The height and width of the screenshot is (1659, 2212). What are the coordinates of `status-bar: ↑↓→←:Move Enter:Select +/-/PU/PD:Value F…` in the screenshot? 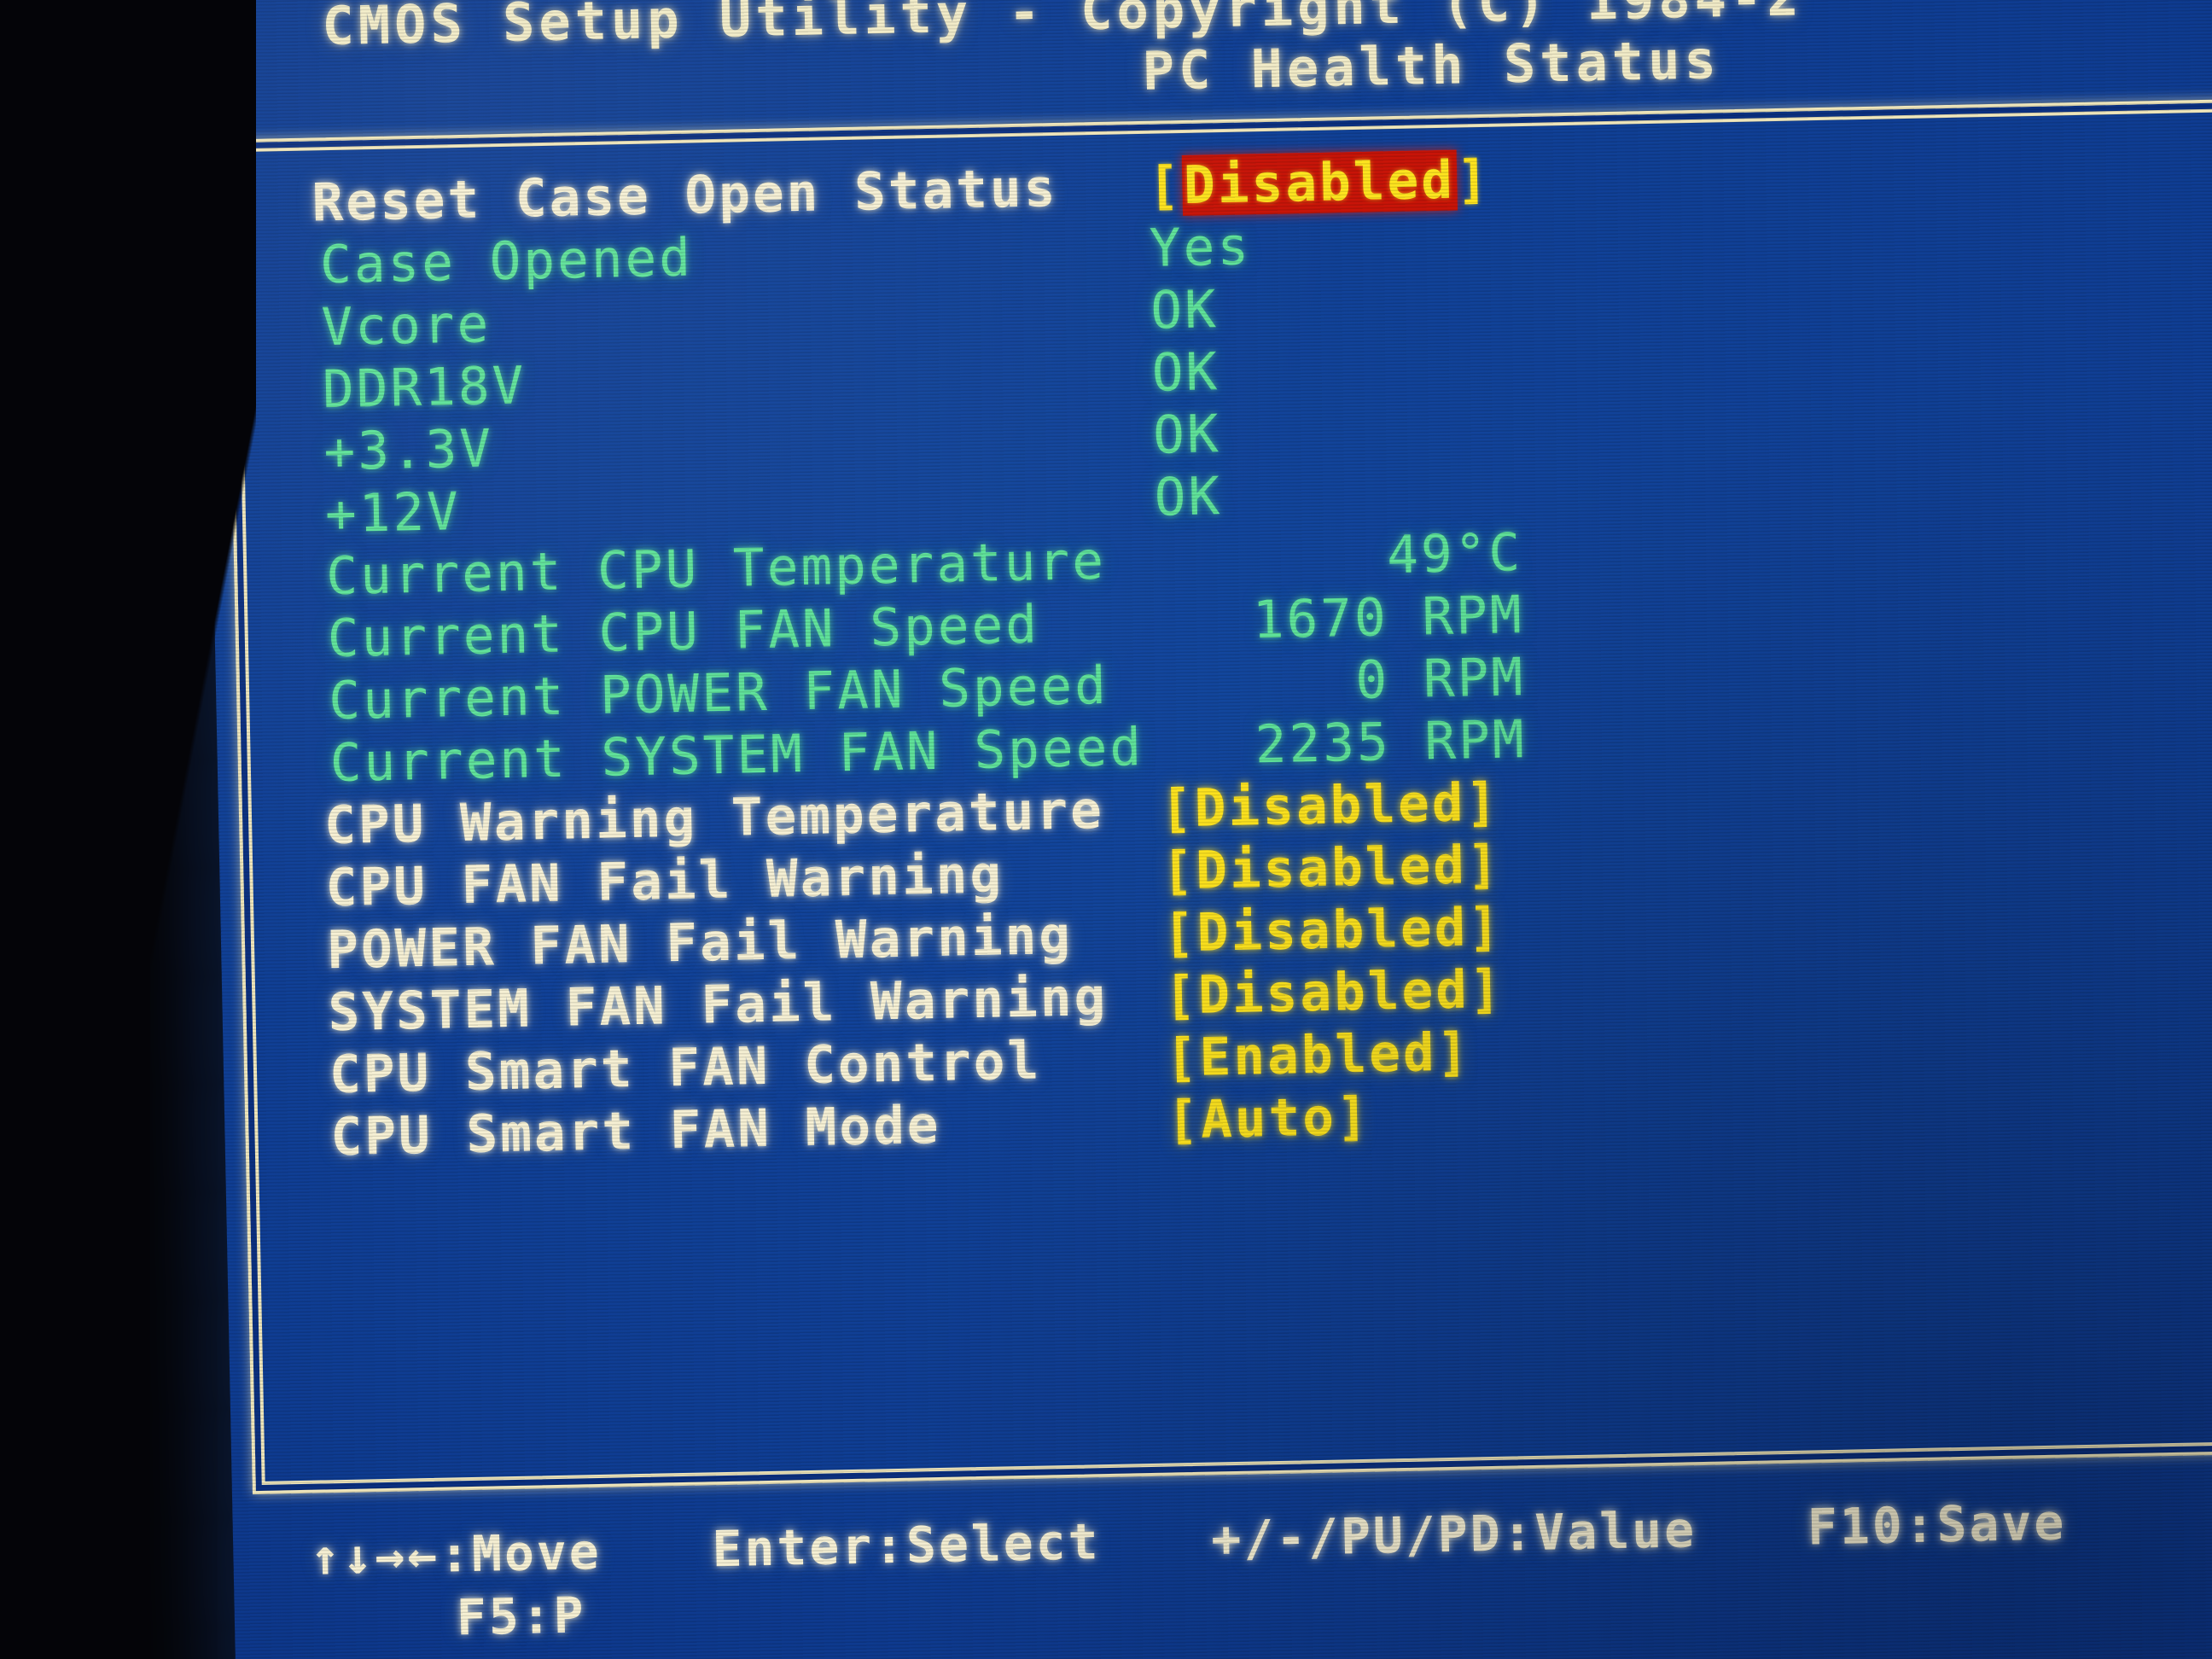 It's located at (1235, 1569).